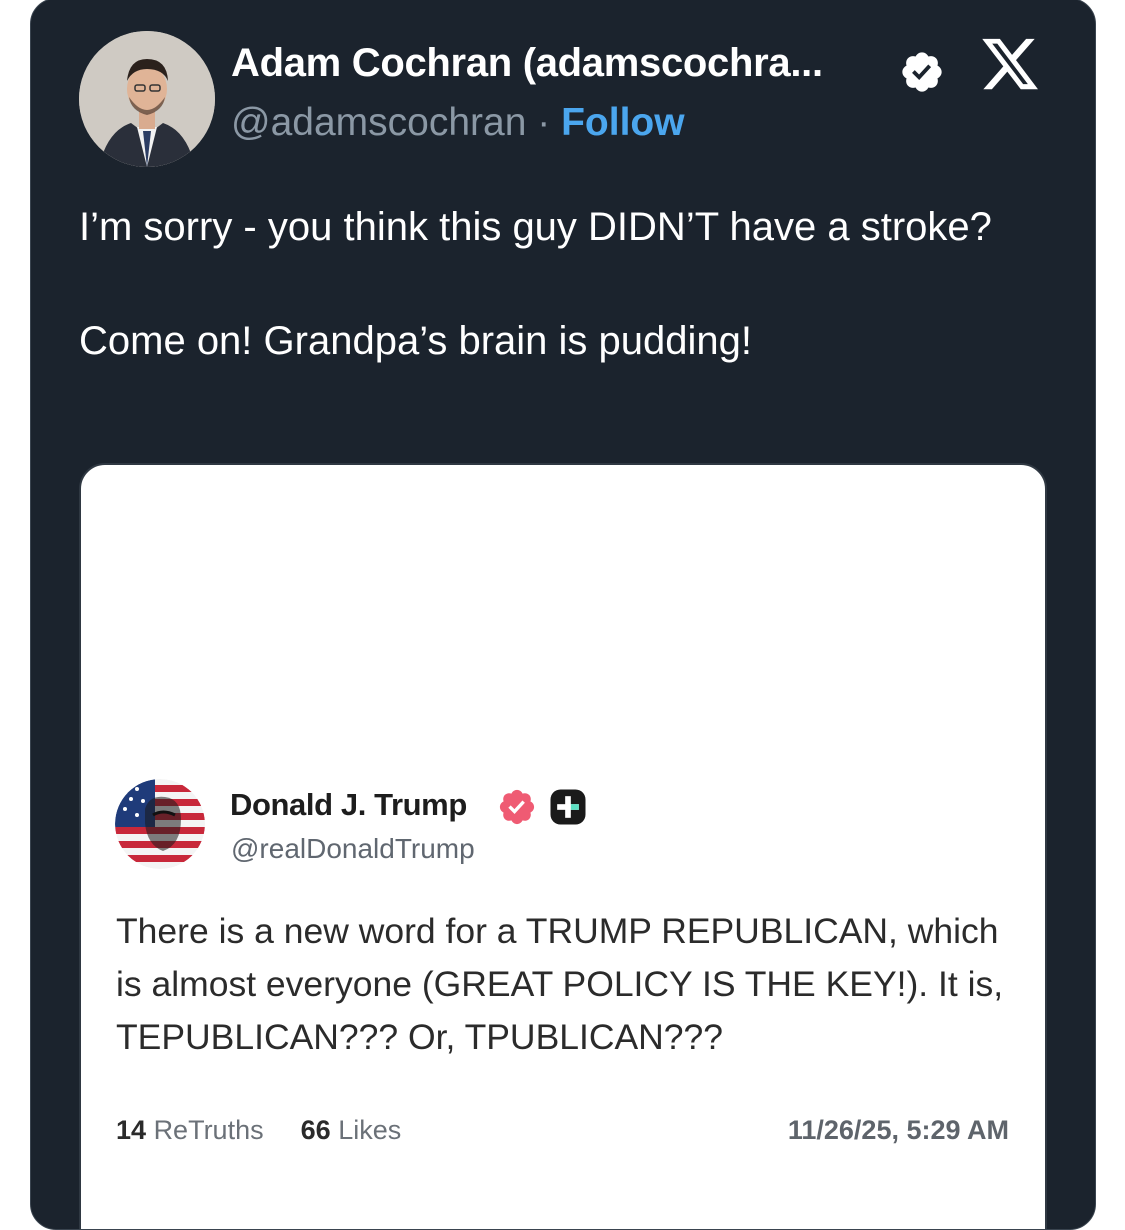 The width and height of the screenshot is (1125, 1230). Describe the element at coordinates (131, 1130) in the screenshot. I see `retruths-count: 14` at that location.